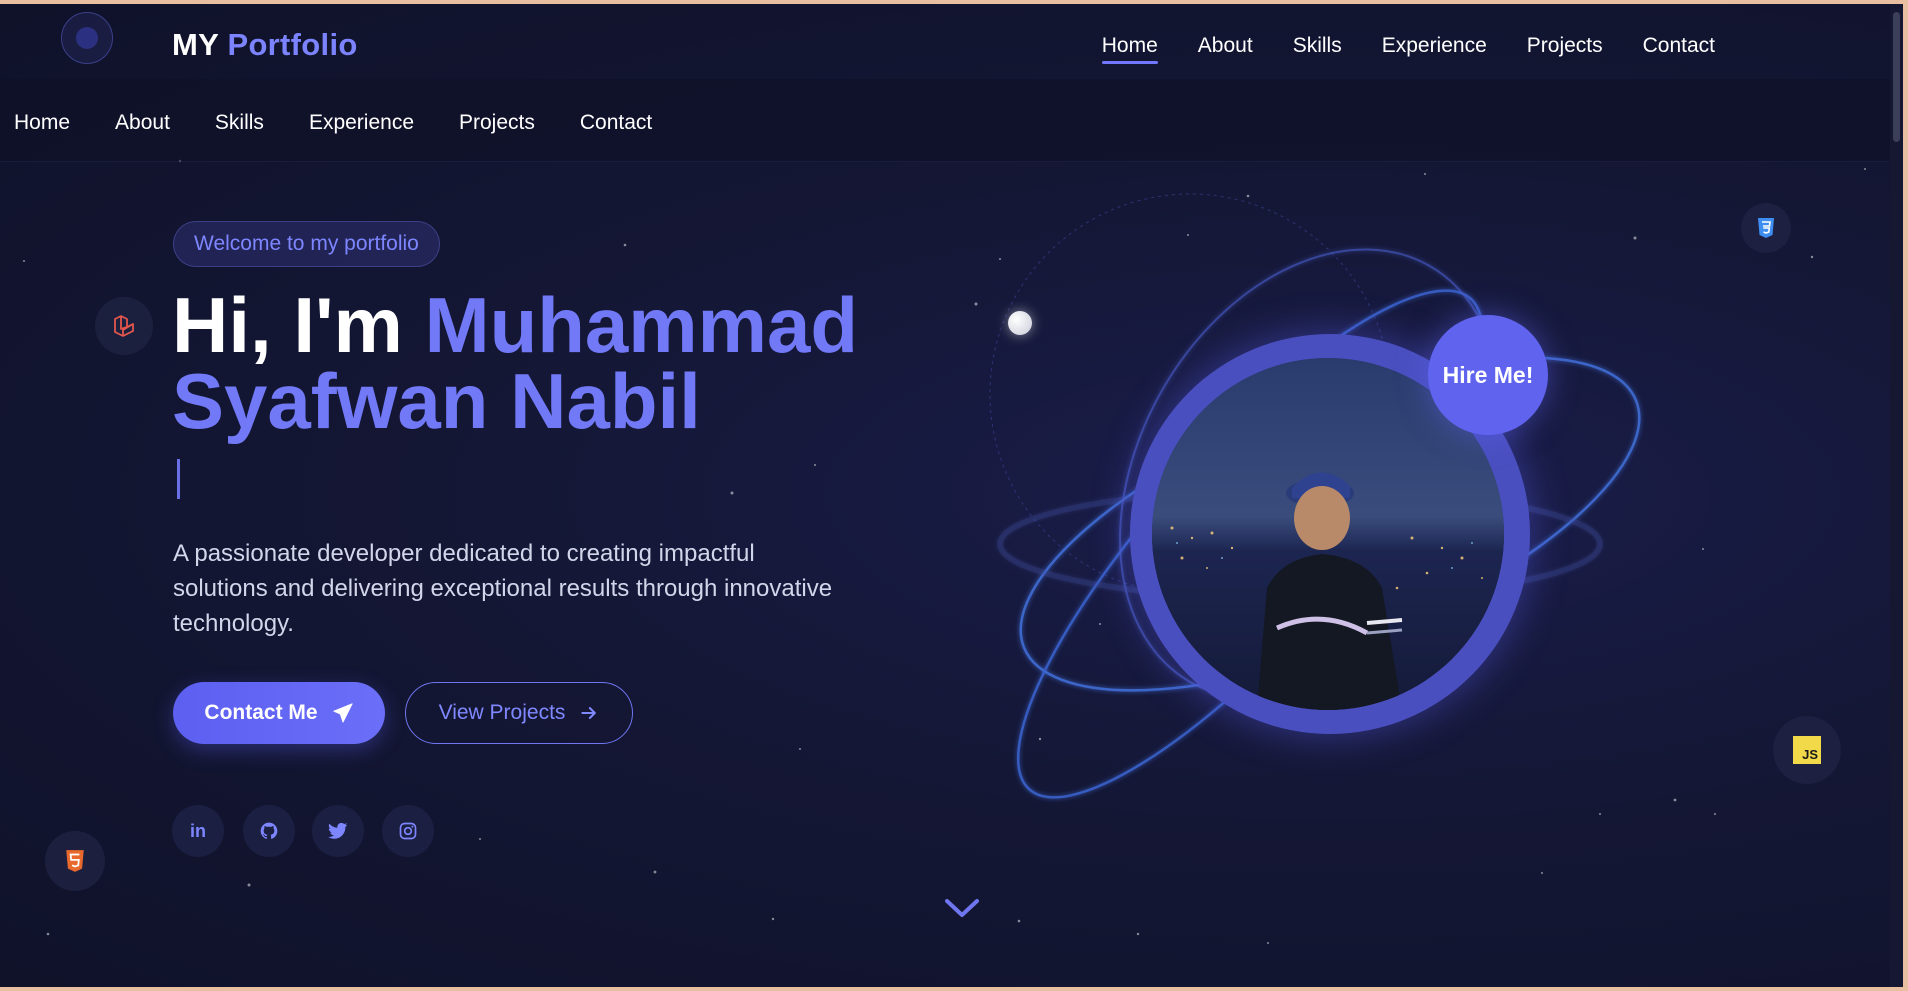  Describe the element at coordinates (178, 479) in the screenshot. I see `typing-caret` at that location.